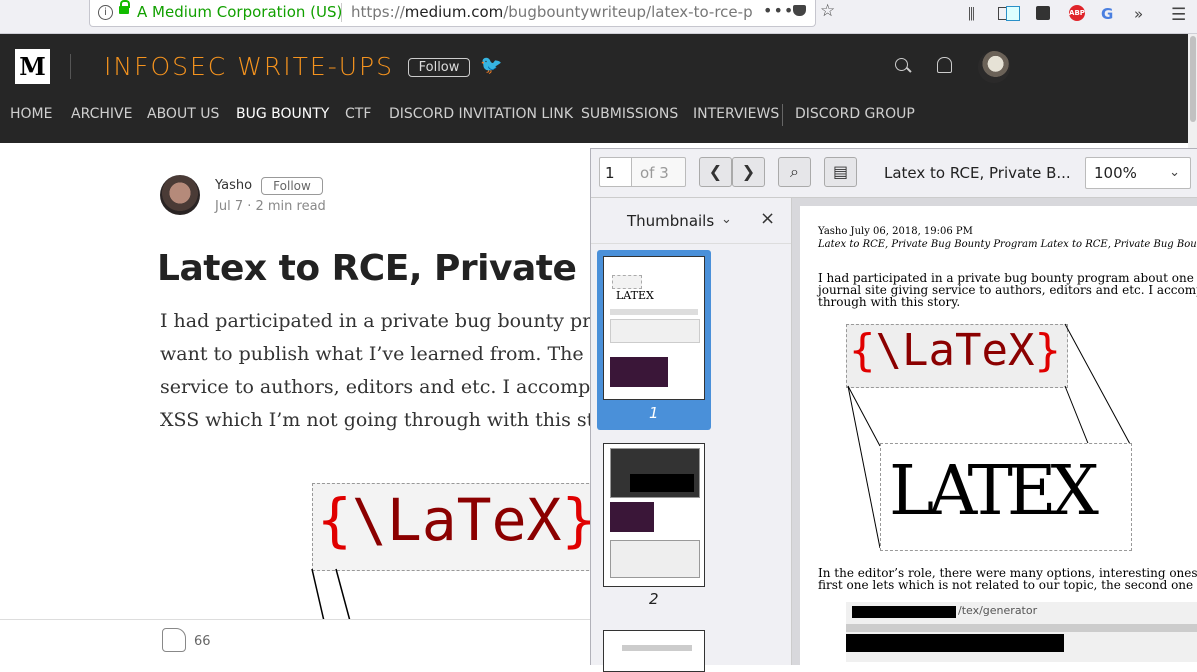 The height and width of the screenshot is (672, 1197). I want to click on nav-submissions: SUBMISSIONS, so click(629, 114).